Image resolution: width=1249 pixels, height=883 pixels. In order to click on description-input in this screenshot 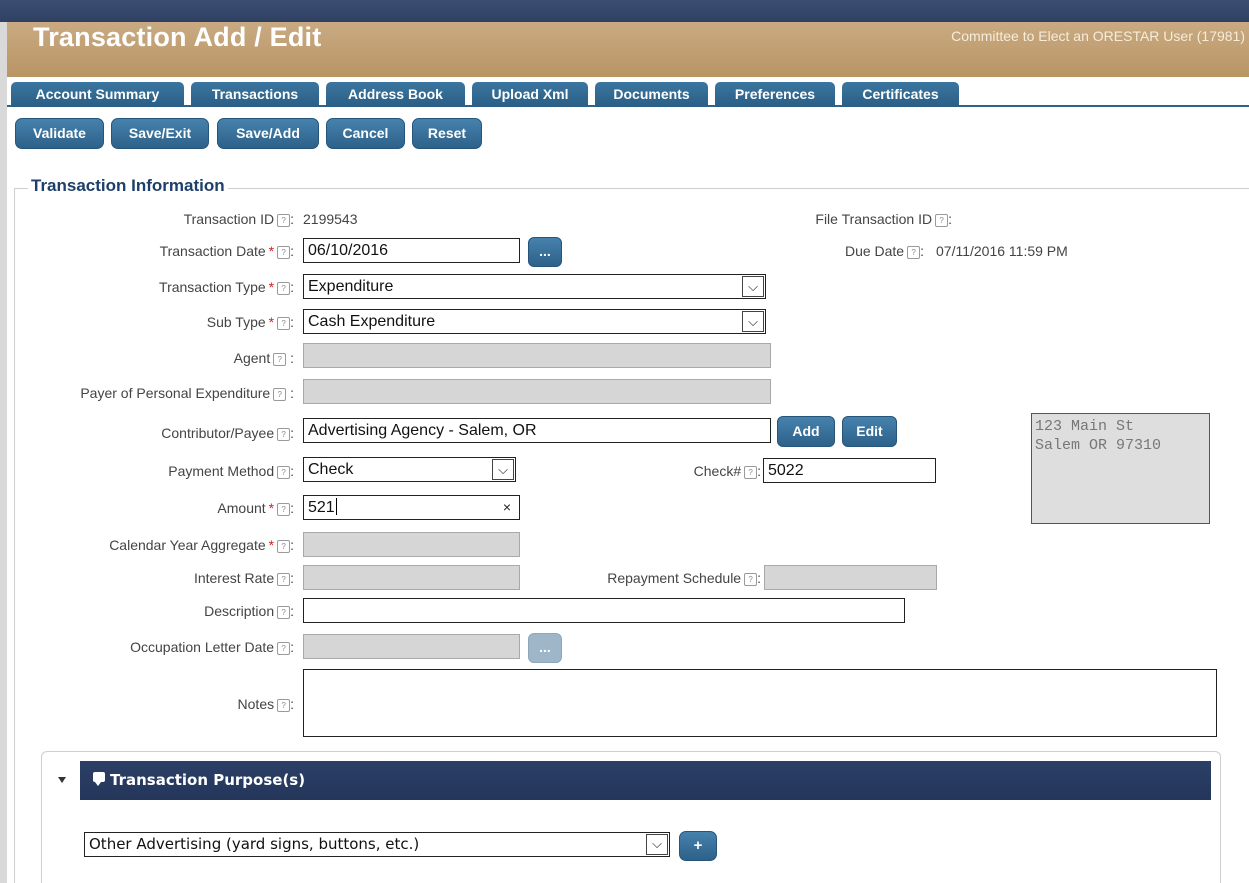, I will do `click(604, 610)`.